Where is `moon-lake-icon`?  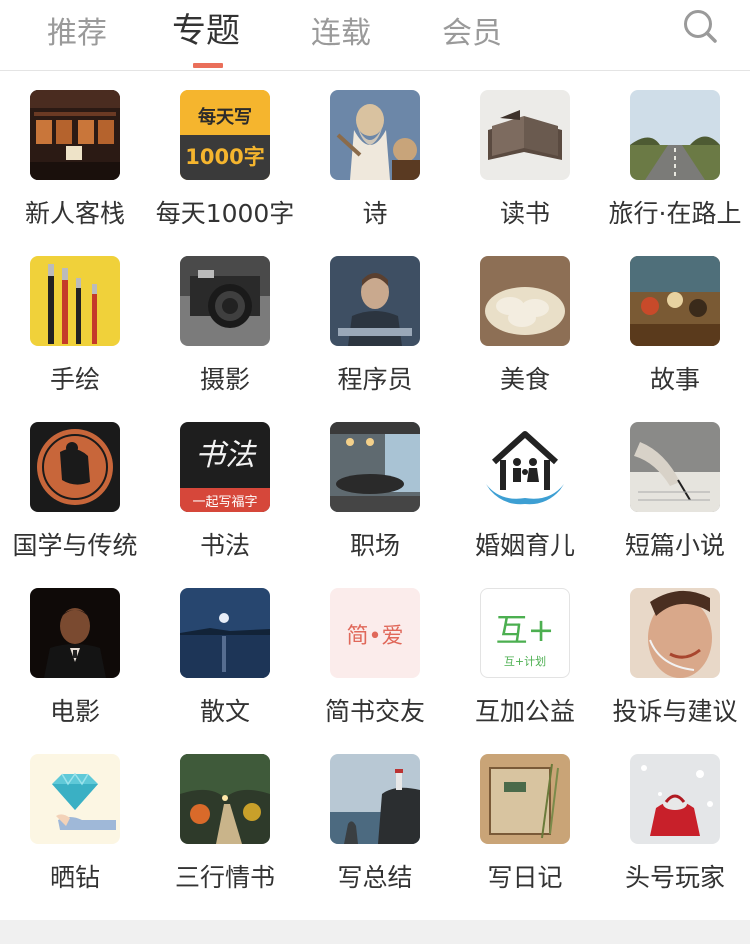
moon-lake-icon is located at coordinates (225, 633).